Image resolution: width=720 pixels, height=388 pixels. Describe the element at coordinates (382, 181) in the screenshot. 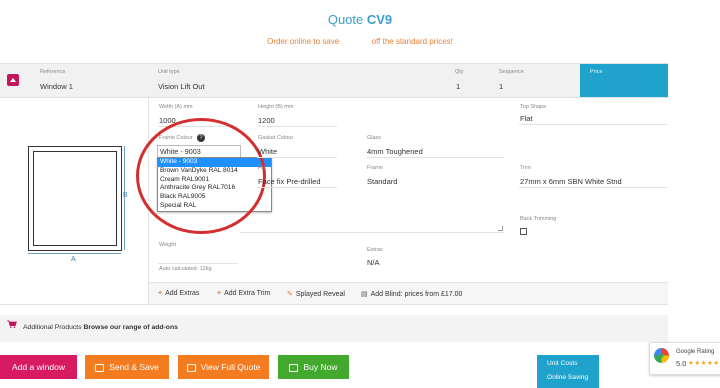

I see `frame-select: Standard` at that location.